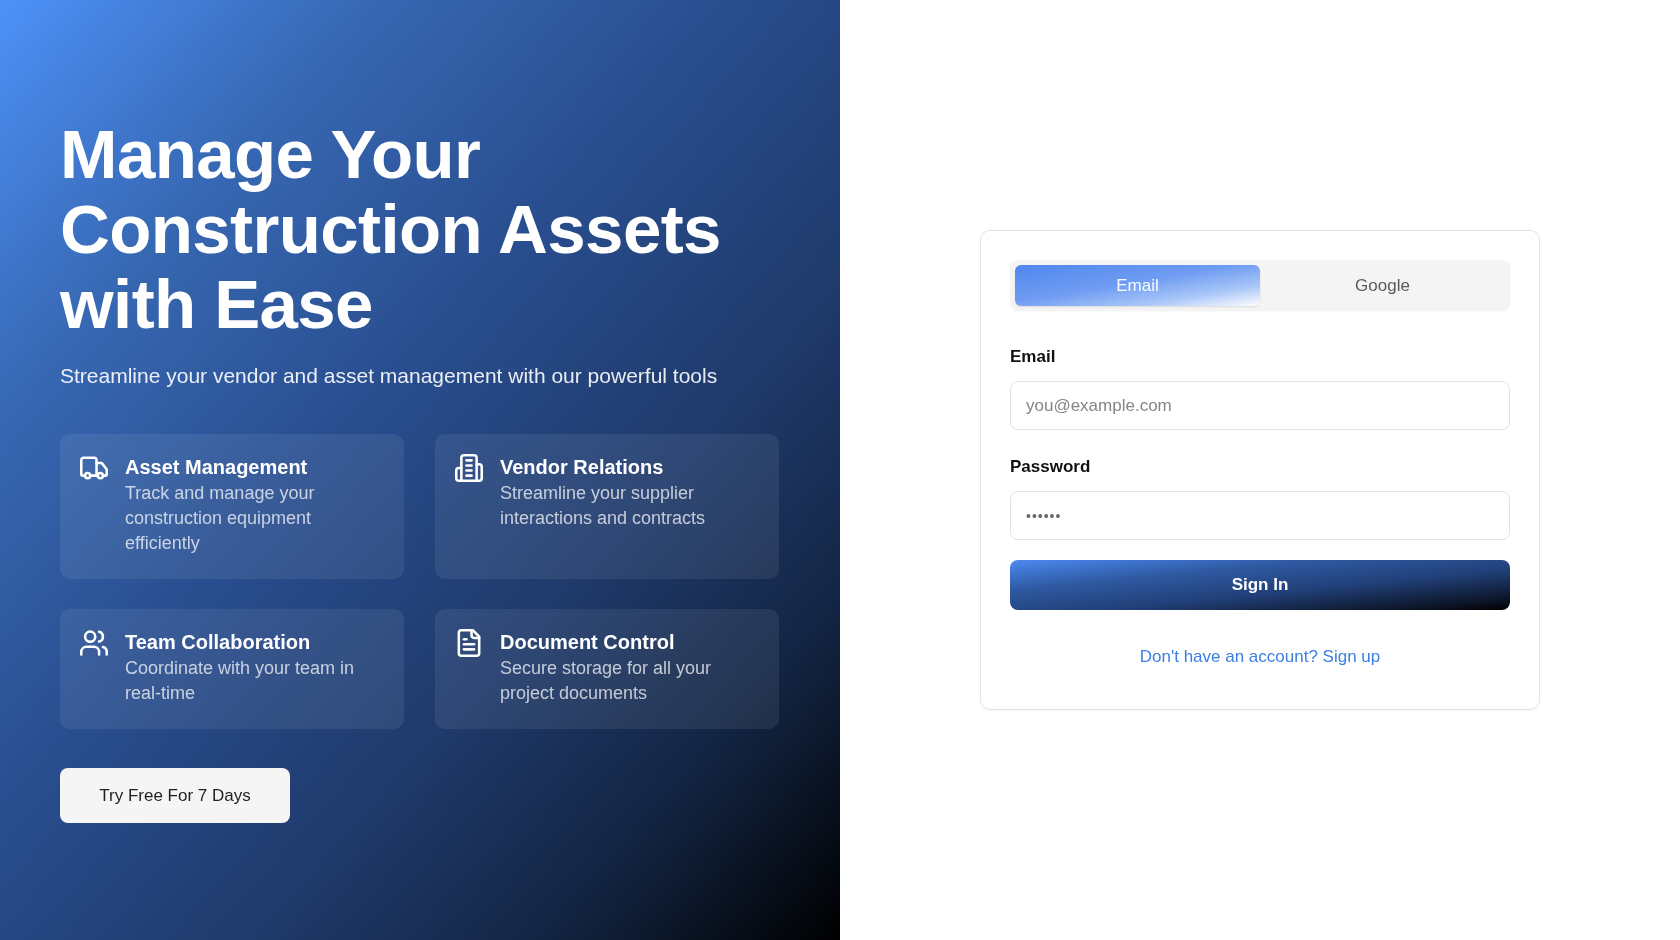 This screenshot has width=1680, height=940. Describe the element at coordinates (469, 468) in the screenshot. I see `building-icon` at that location.